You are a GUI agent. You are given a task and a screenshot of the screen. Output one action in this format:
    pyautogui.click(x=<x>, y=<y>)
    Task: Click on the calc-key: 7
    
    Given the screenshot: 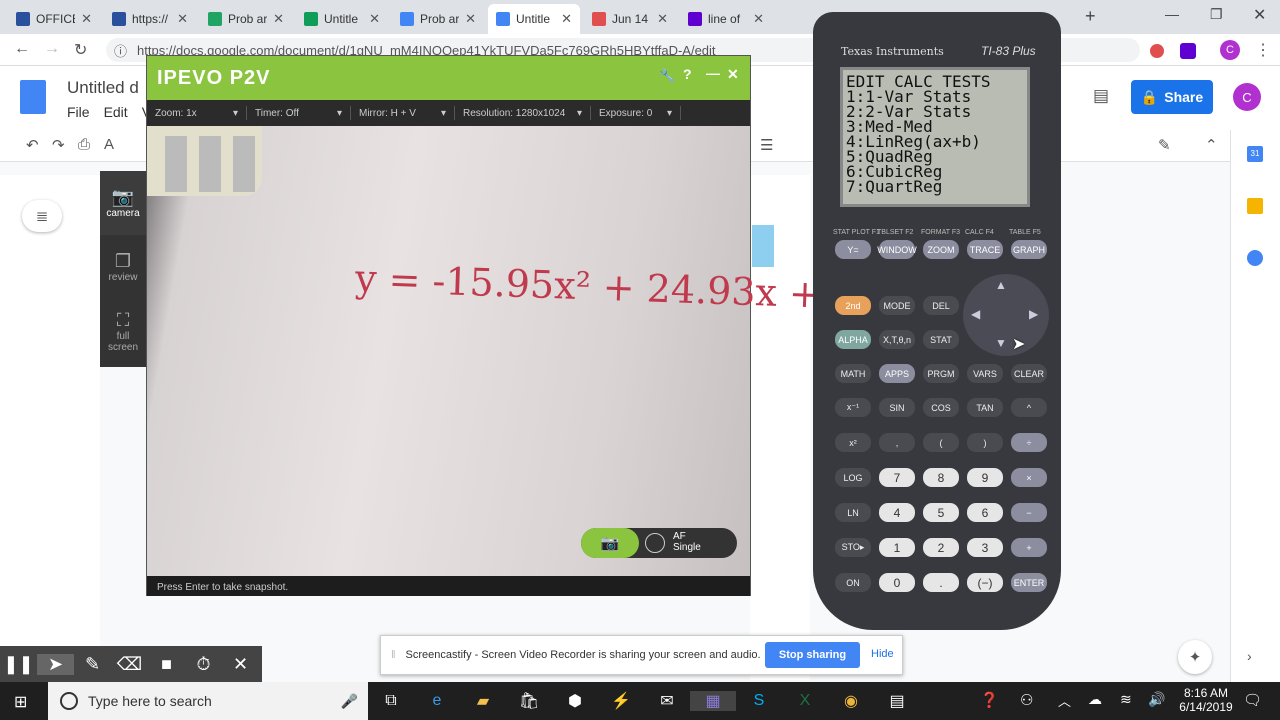 What is the action you would take?
    pyautogui.click(x=897, y=477)
    